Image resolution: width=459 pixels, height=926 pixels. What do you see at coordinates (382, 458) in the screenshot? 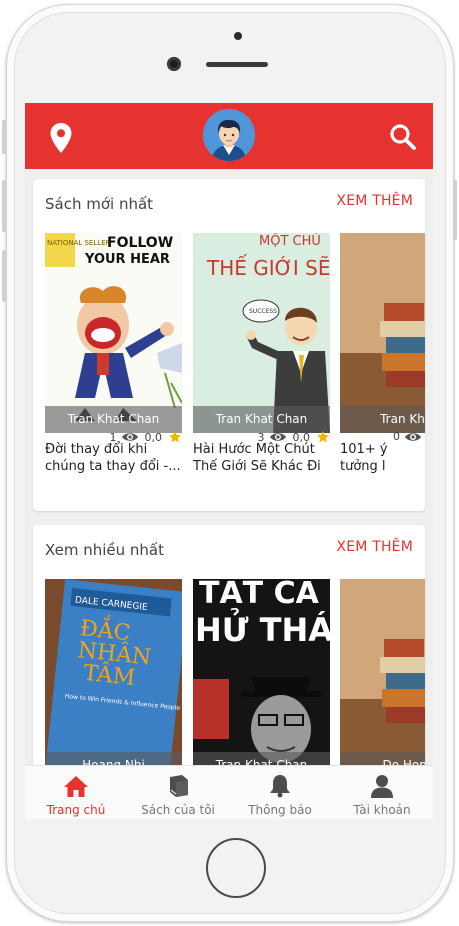
I see `book-title: 101+ ý tưởng l thường` at bounding box center [382, 458].